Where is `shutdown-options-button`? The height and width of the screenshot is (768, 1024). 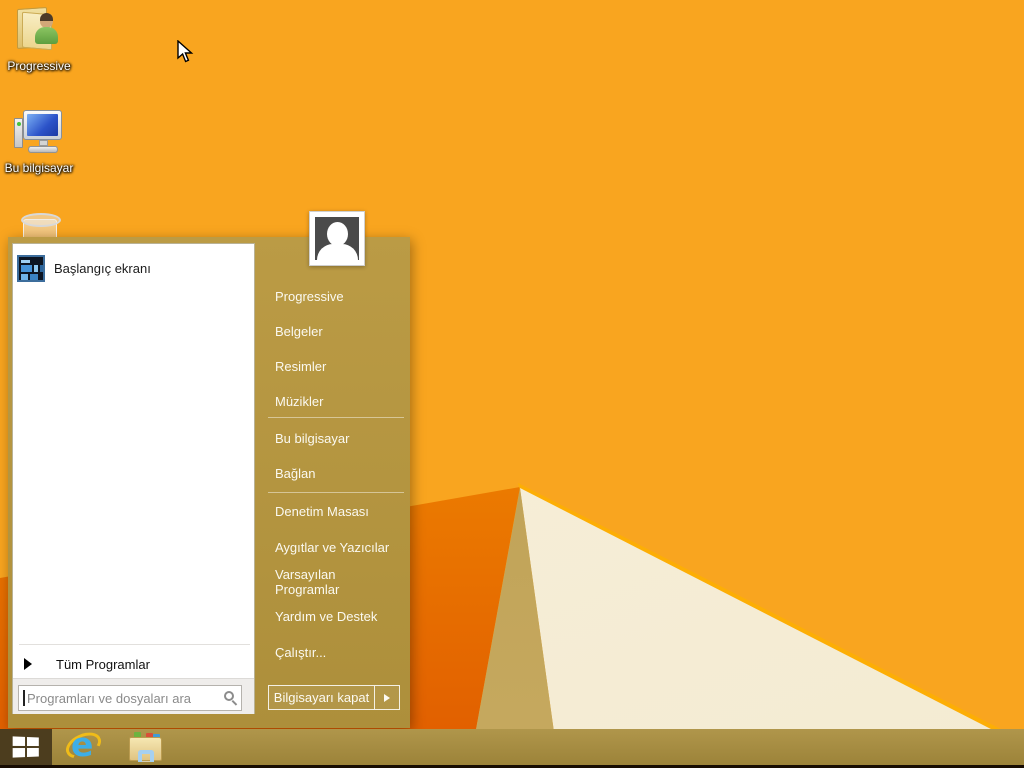
shutdown-options-button is located at coordinates (387, 697).